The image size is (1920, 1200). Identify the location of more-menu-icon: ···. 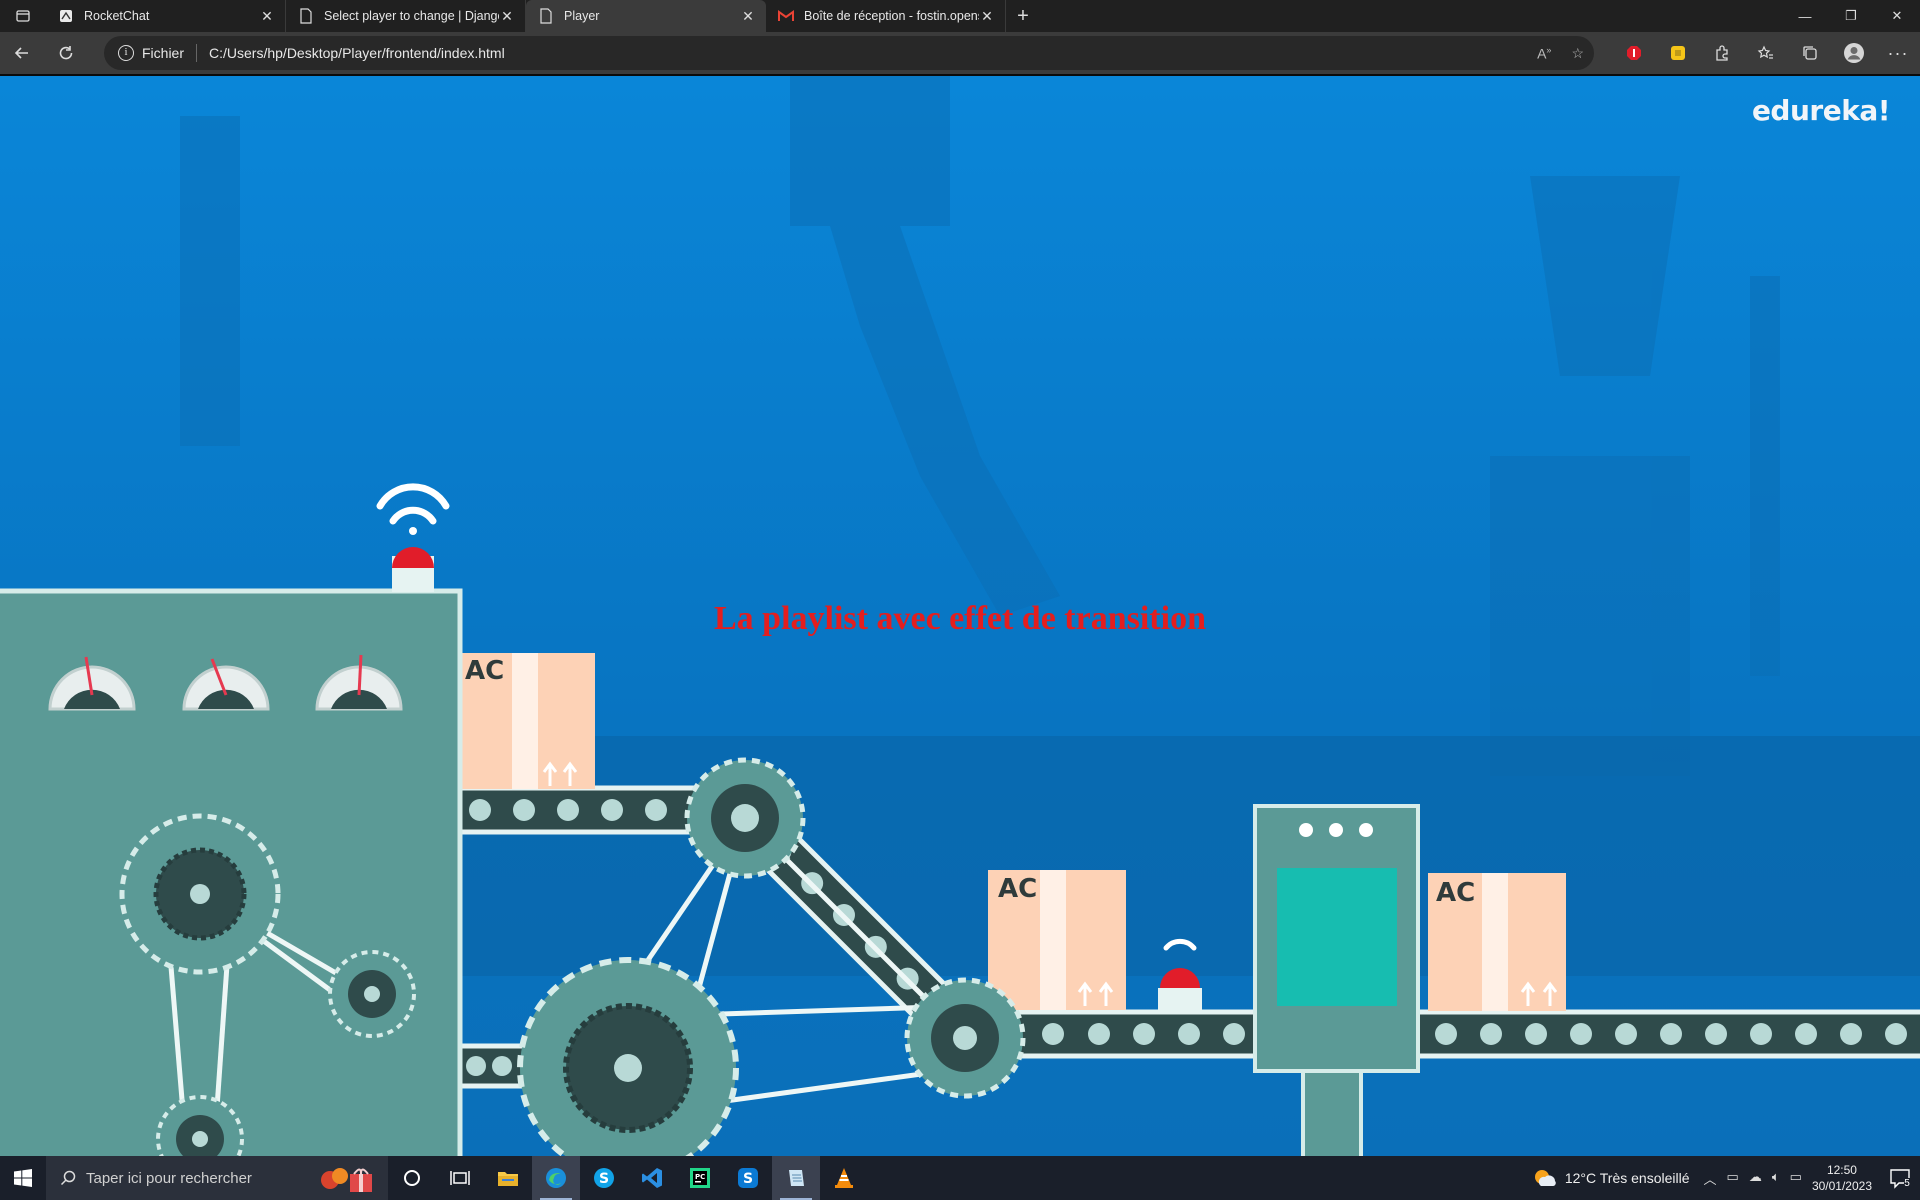
(1898, 53).